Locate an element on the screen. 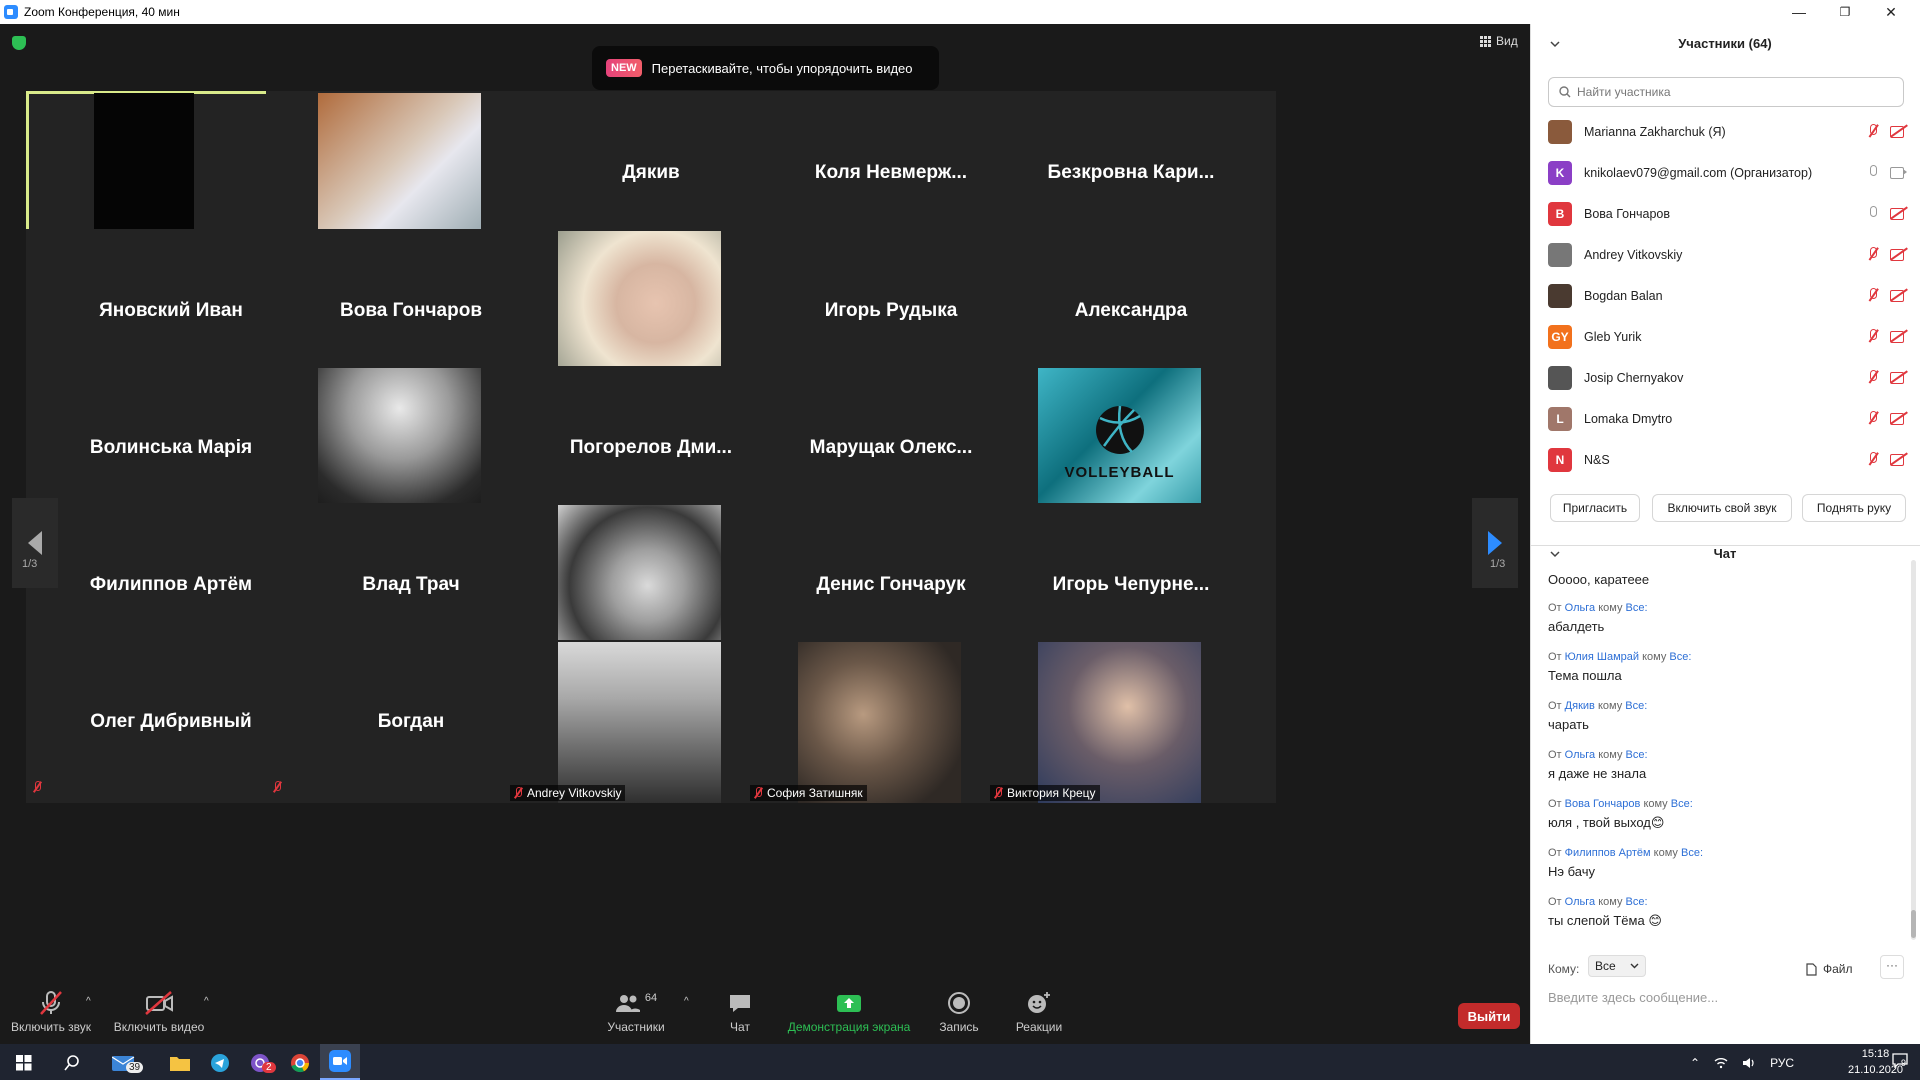 This screenshot has width=1920, height=1080. sender-name: Вова Гончаров is located at coordinates (1603, 804).